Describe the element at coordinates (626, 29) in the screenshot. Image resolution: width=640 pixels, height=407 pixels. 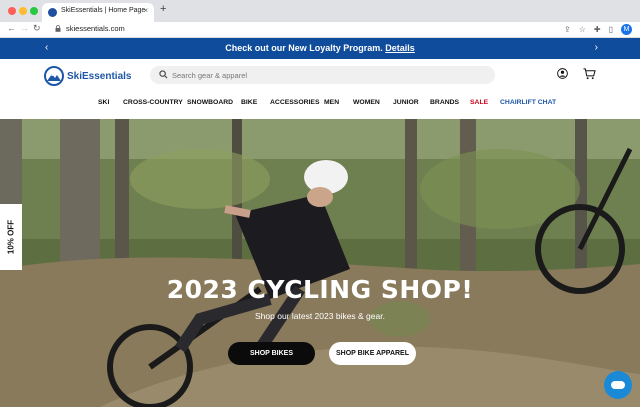
I see `profile-avatar: M` at that location.